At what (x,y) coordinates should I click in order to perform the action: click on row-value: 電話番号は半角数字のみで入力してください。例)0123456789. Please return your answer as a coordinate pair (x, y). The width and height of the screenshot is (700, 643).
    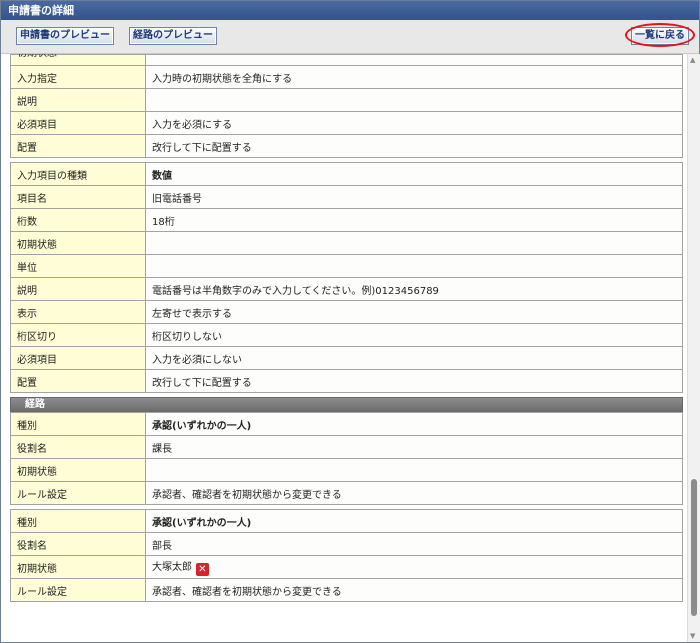
    Looking at the image, I should click on (414, 289).